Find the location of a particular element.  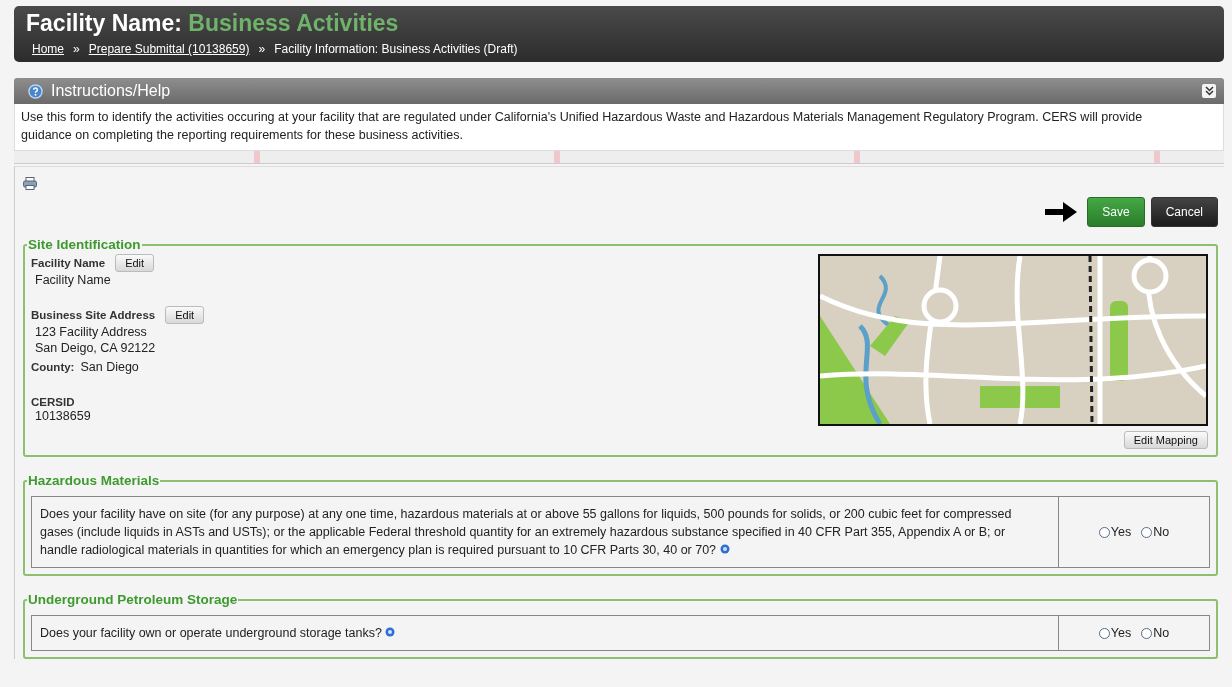

page-title: Facility Name: is located at coordinates (104, 23).